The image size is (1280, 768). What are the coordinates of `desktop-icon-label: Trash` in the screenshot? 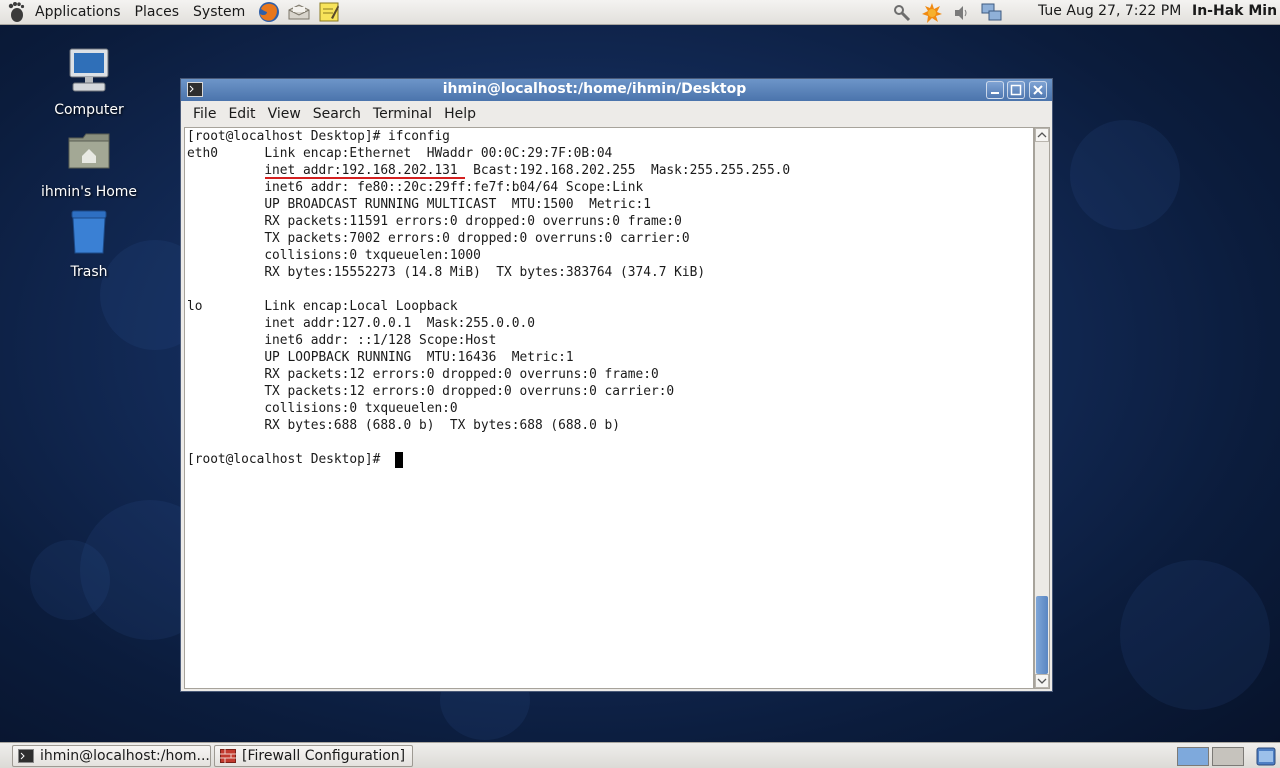 It's located at (89, 272).